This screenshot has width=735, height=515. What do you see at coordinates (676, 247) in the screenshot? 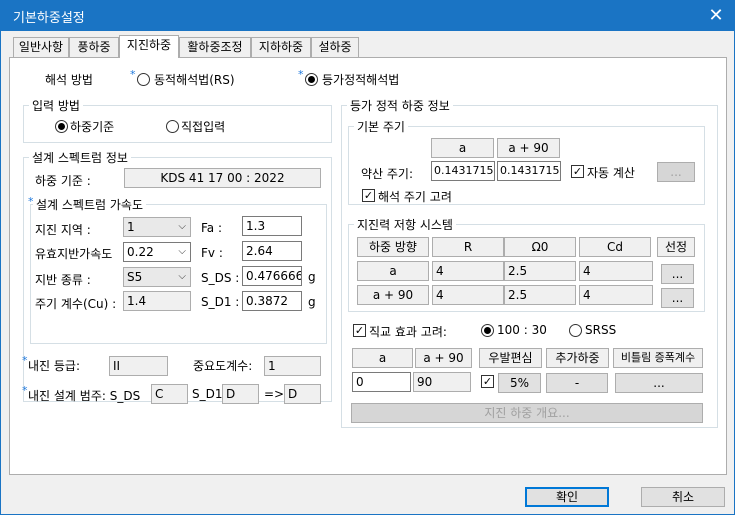
I see `resist-header-select: 선정` at bounding box center [676, 247].